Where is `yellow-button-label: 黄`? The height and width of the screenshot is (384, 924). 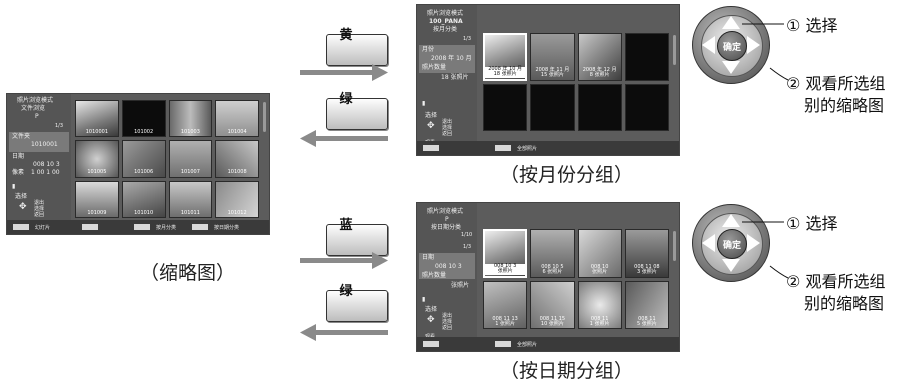
yellow-button-label: 黄 is located at coordinates (346, 35).